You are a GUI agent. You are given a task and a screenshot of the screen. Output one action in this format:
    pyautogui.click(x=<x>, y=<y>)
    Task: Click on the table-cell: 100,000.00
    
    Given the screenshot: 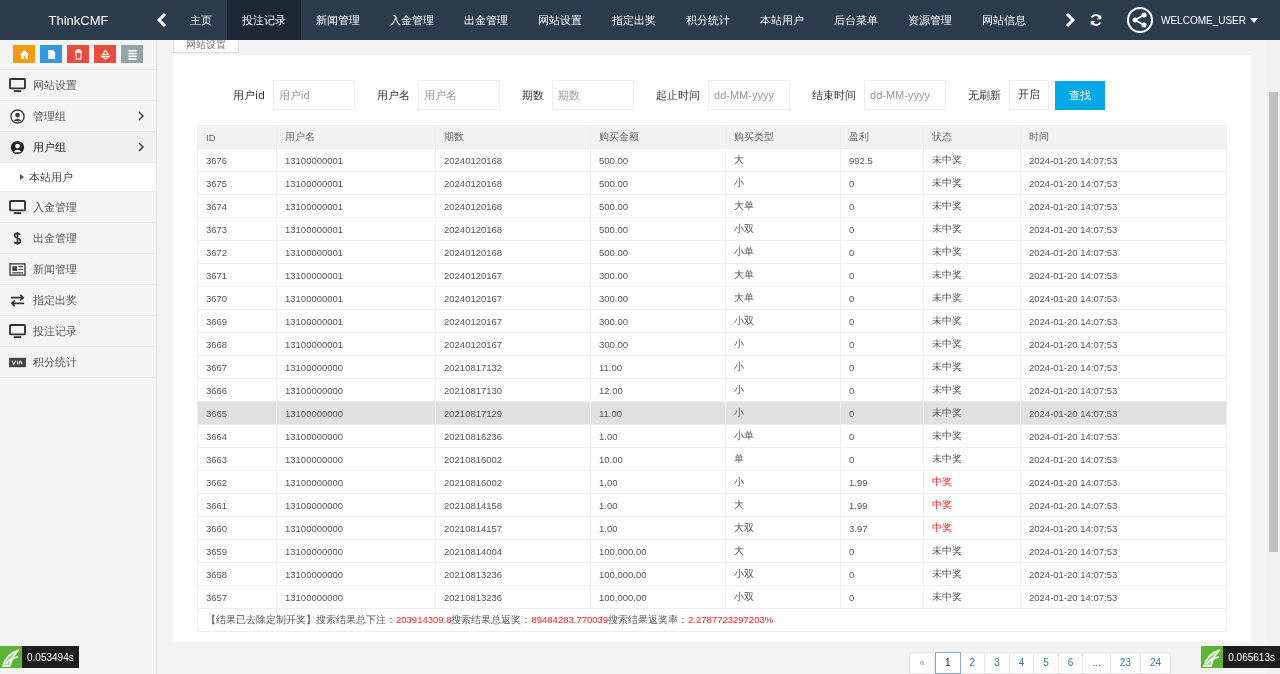 What is the action you would take?
    pyautogui.click(x=658, y=574)
    